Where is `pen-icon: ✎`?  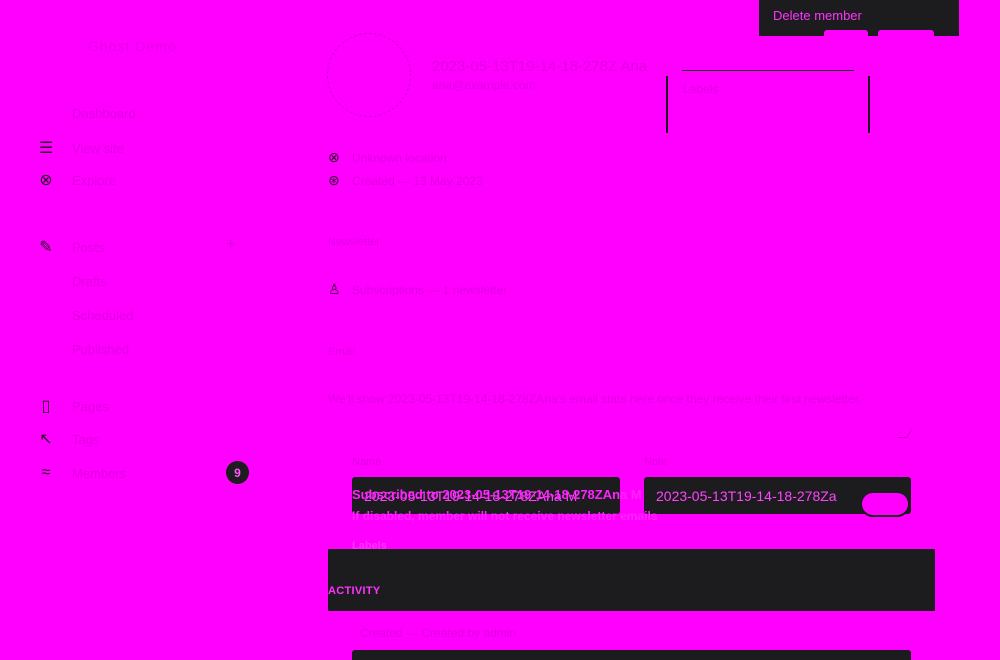
pen-icon: ✎ is located at coordinates (46, 247).